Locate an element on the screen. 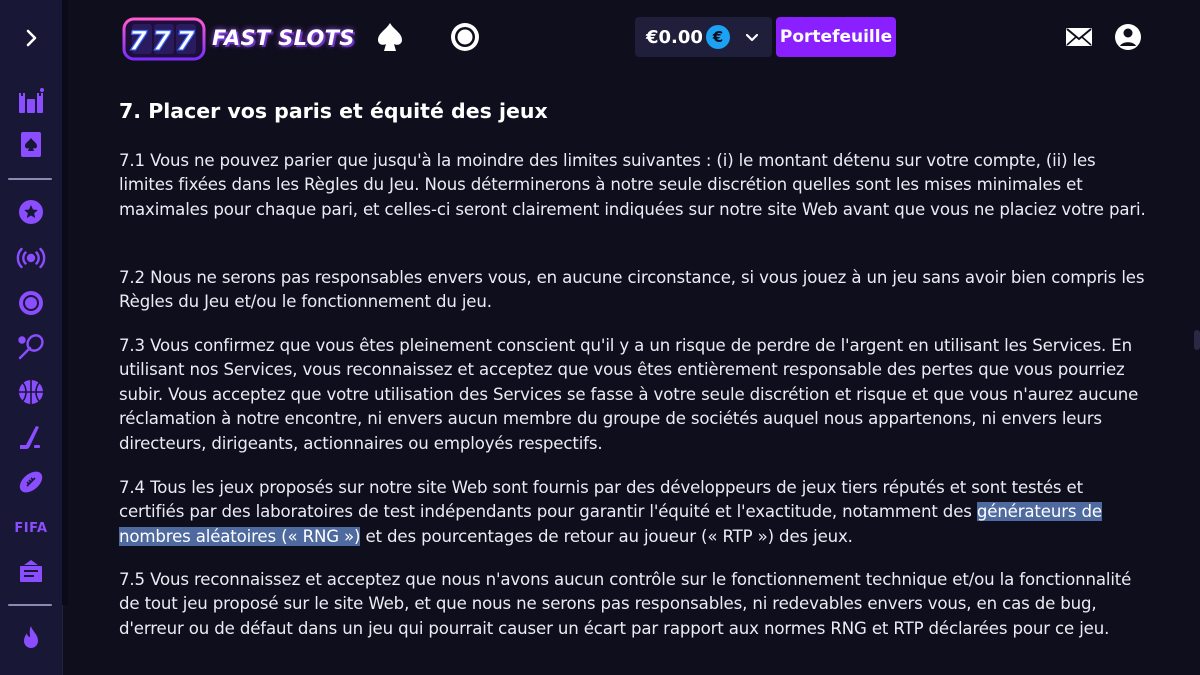 The height and width of the screenshot is (675, 1200). euro-currency-icon: € is located at coordinates (718, 37).